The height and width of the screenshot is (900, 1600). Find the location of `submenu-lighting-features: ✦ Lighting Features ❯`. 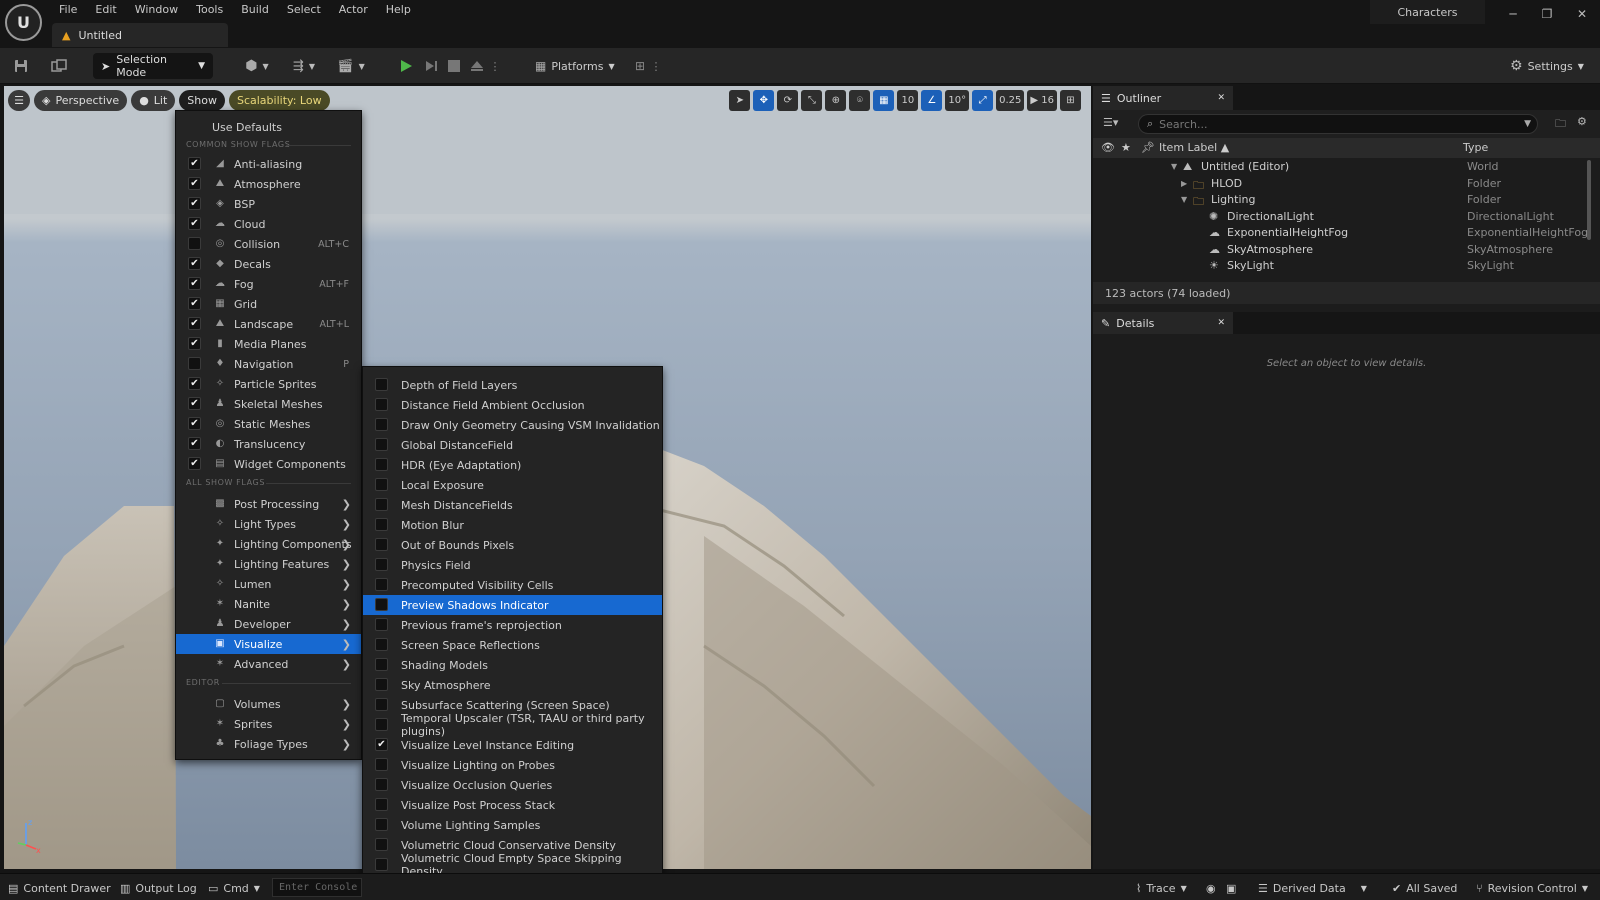

submenu-lighting-features: ✦ Lighting Features ❯ is located at coordinates (268, 564).